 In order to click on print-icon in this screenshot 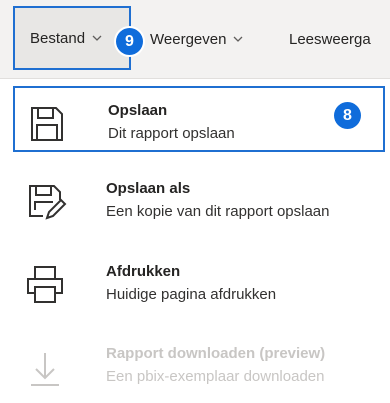, I will do `click(45, 284)`.